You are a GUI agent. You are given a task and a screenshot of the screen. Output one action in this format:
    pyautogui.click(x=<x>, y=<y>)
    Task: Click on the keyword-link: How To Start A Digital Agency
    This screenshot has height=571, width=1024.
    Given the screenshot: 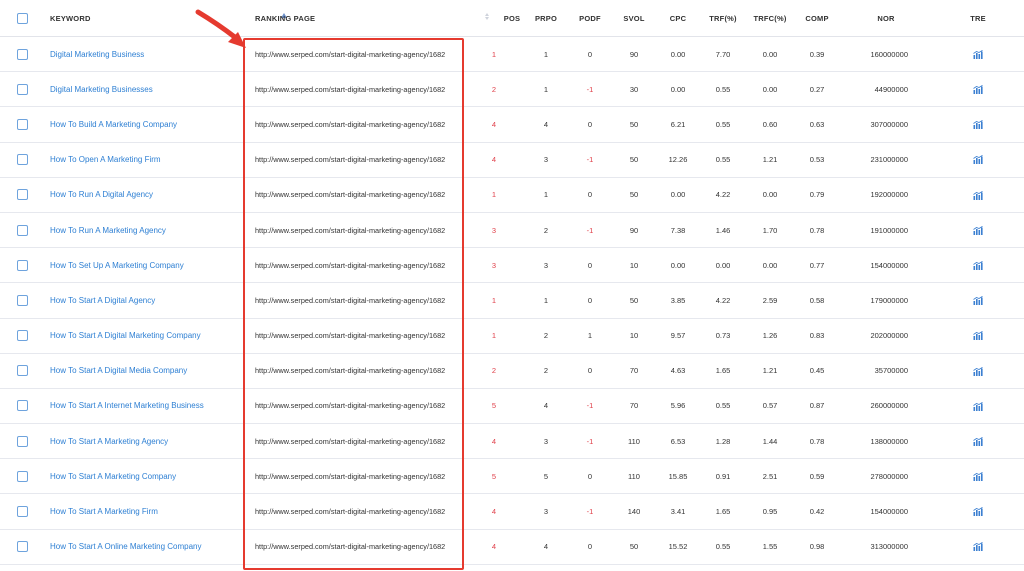 What is the action you would take?
    pyautogui.click(x=102, y=300)
    